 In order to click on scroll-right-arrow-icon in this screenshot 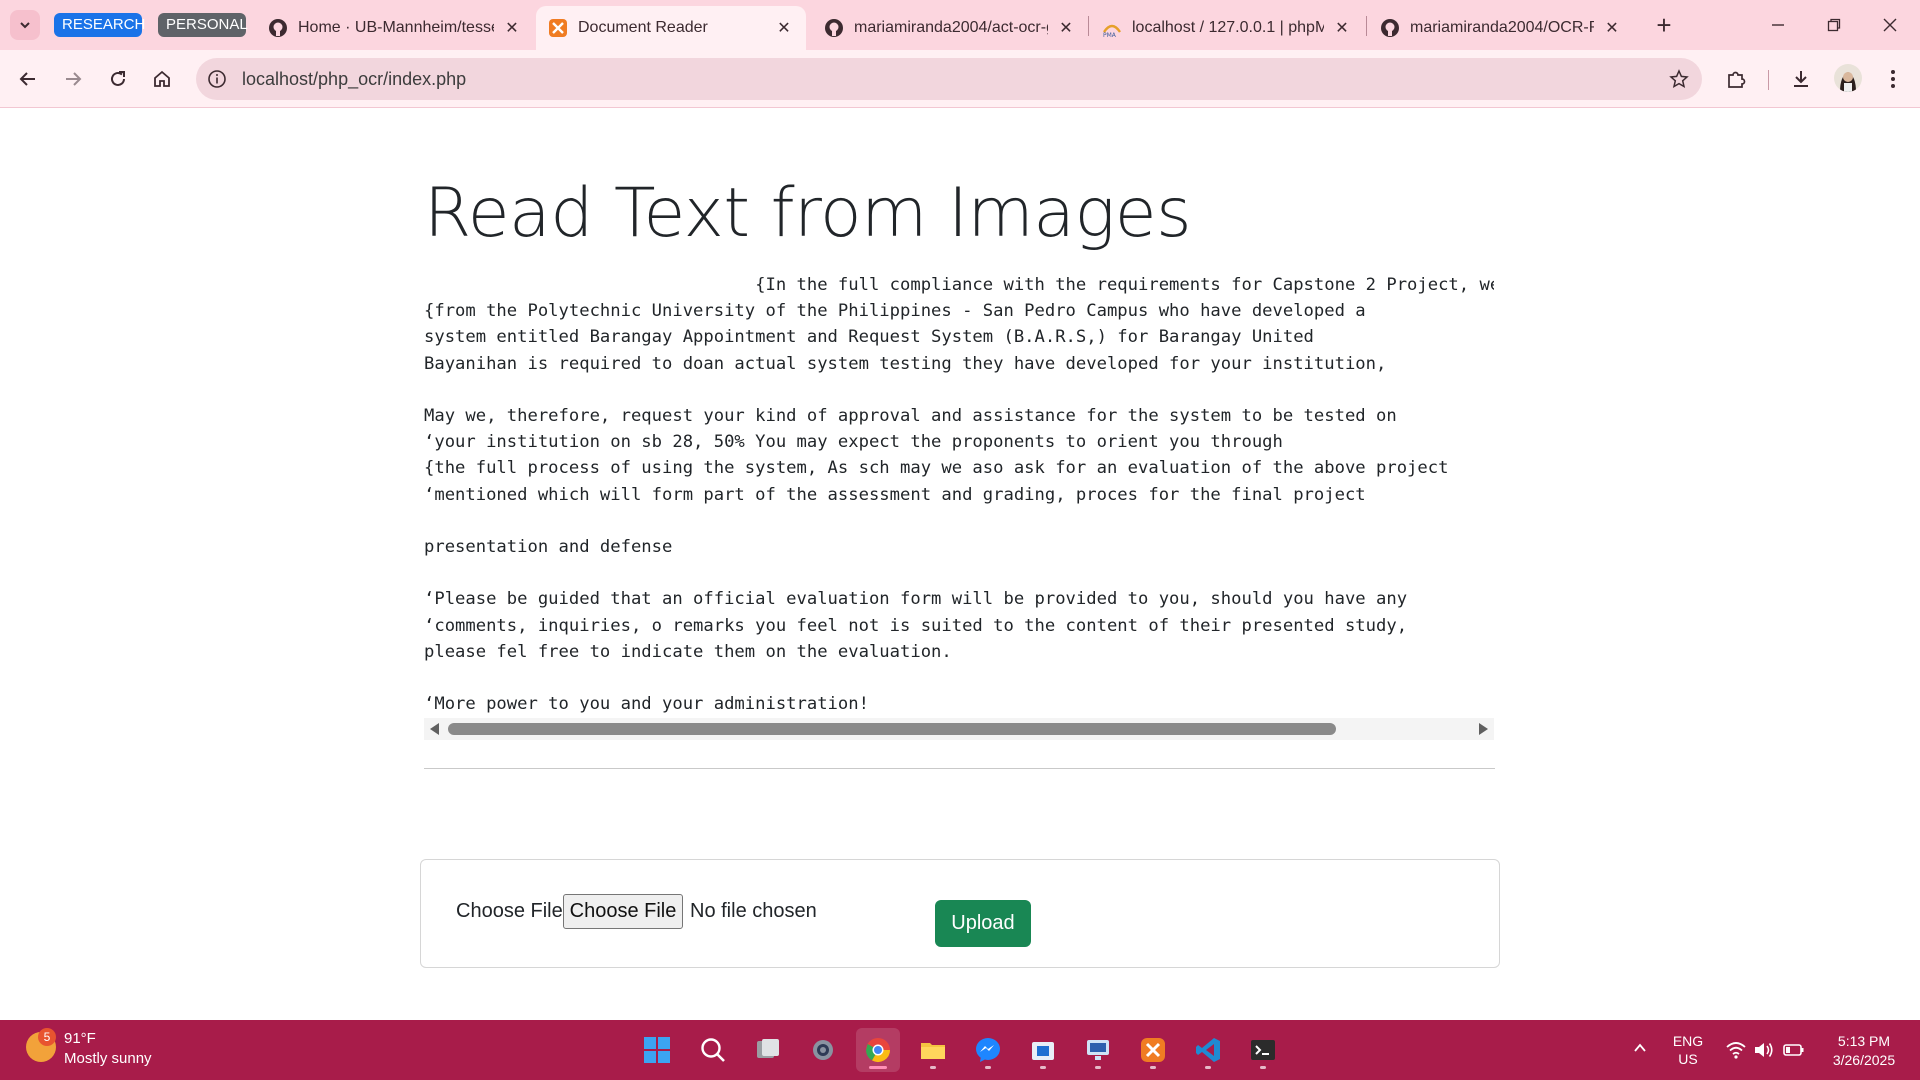, I will do `click(1483, 729)`.